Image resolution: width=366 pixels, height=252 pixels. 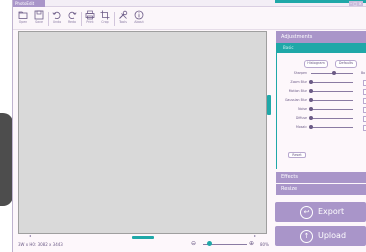 I want to click on vertical-scrollbar, so click(x=269, y=105).